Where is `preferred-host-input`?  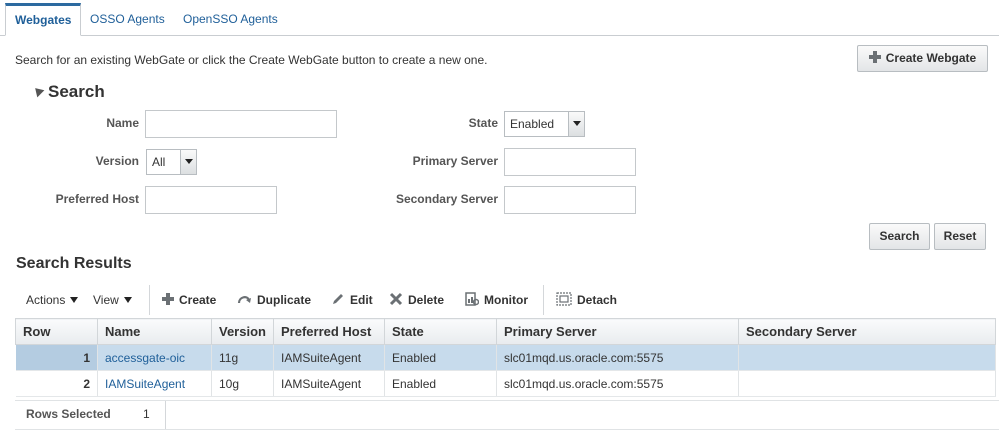
preferred-host-input is located at coordinates (211, 200).